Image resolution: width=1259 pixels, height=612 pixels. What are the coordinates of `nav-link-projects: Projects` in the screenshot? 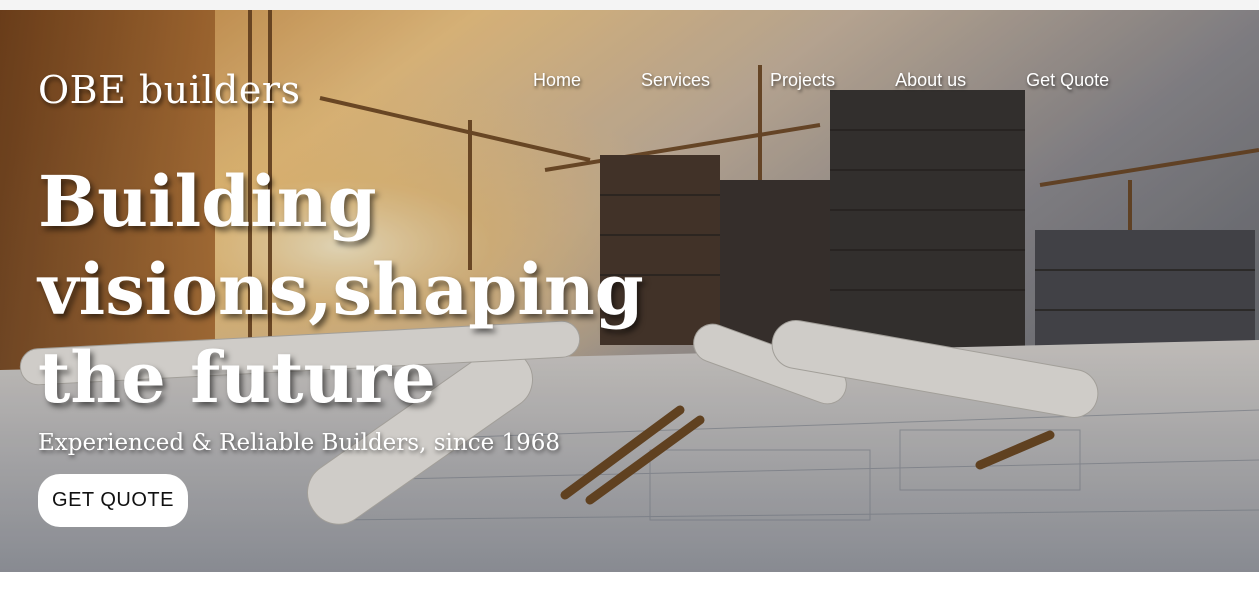 It's located at (802, 80).